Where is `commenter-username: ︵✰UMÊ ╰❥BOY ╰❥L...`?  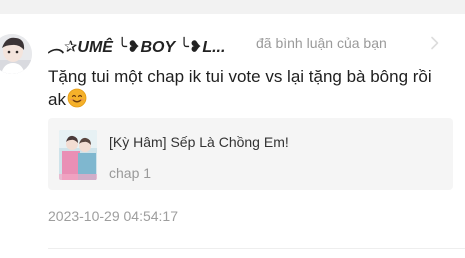
commenter-username: ︵✰UMÊ ╰❥BOY ╰❥L... is located at coordinates (136, 45).